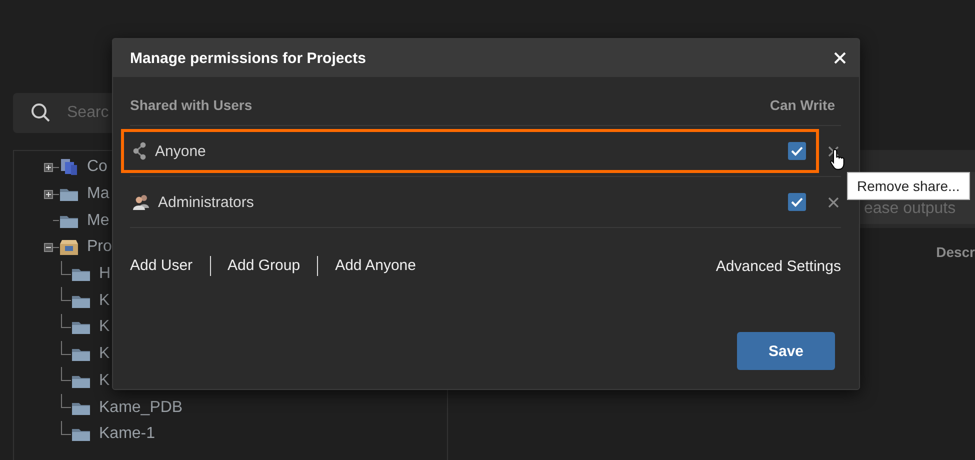 This screenshot has height=460, width=975. I want to click on share-name: Anyone, so click(181, 151).